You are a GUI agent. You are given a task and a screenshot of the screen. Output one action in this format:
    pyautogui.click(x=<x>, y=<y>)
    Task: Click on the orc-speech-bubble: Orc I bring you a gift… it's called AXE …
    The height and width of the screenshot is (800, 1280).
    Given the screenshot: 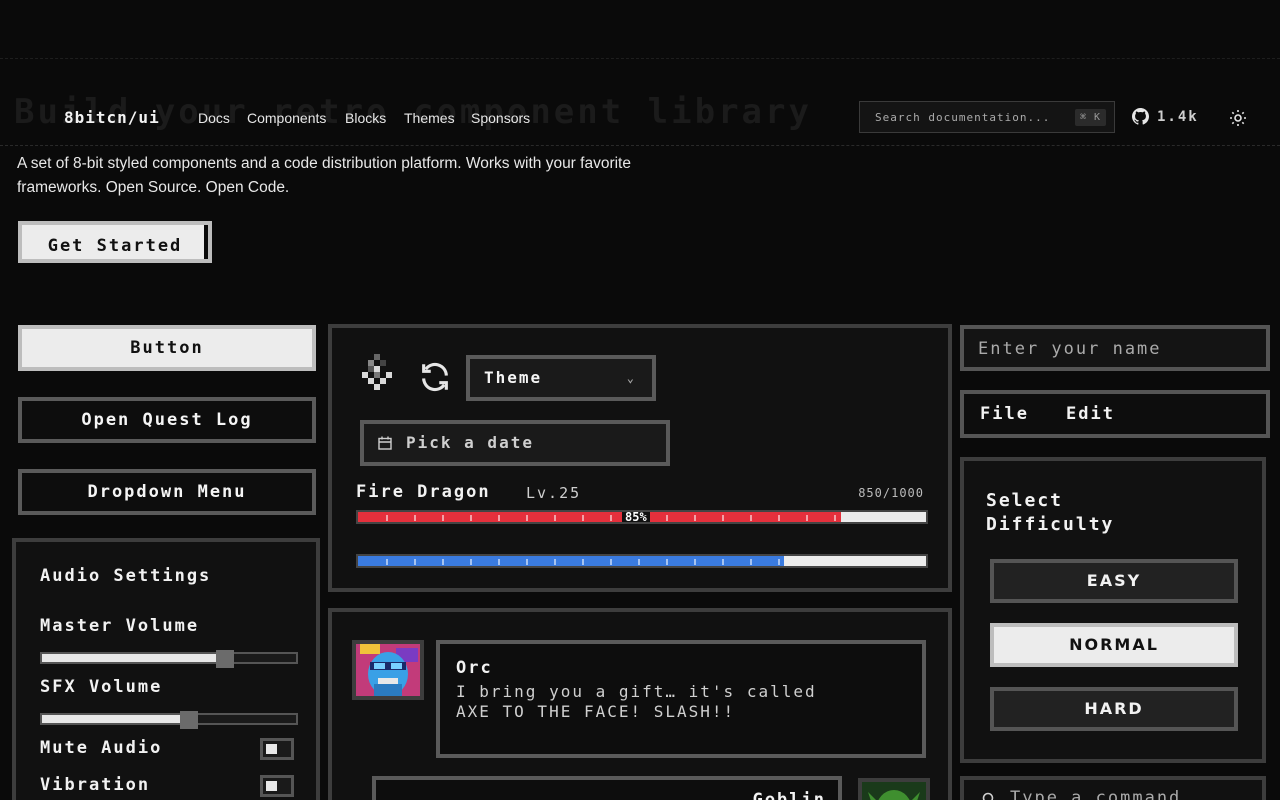 What is the action you would take?
    pyautogui.click(x=681, y=699)
    